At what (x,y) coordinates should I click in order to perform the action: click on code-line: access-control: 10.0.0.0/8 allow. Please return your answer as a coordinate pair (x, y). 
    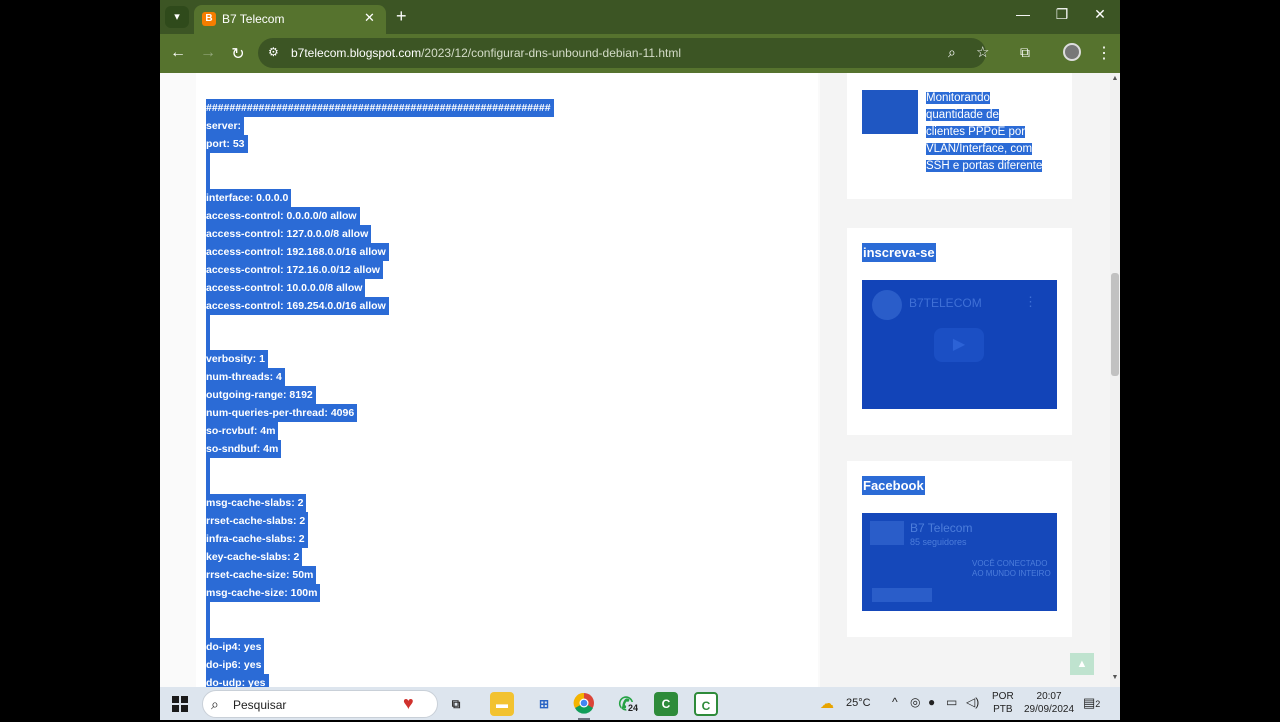
    Looking at the image, I should click on (286, 288).